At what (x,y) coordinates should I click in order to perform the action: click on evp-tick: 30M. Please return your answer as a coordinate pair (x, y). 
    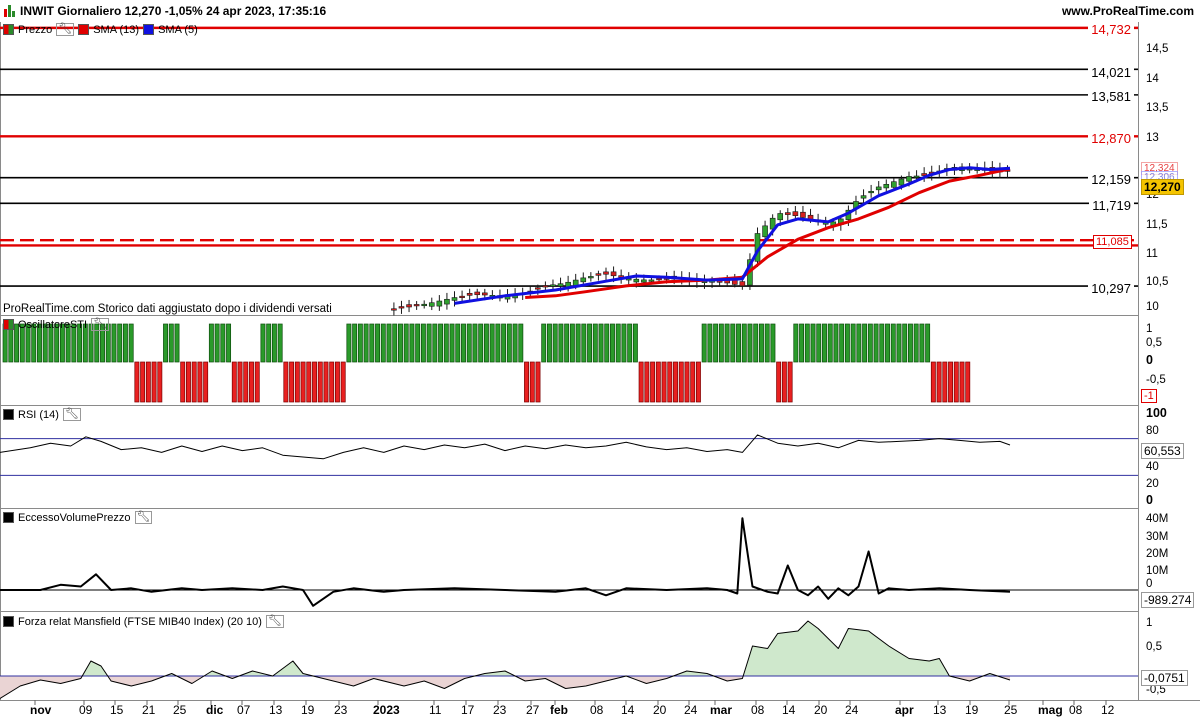
    Looking at the image, I should click on (1157, 537).